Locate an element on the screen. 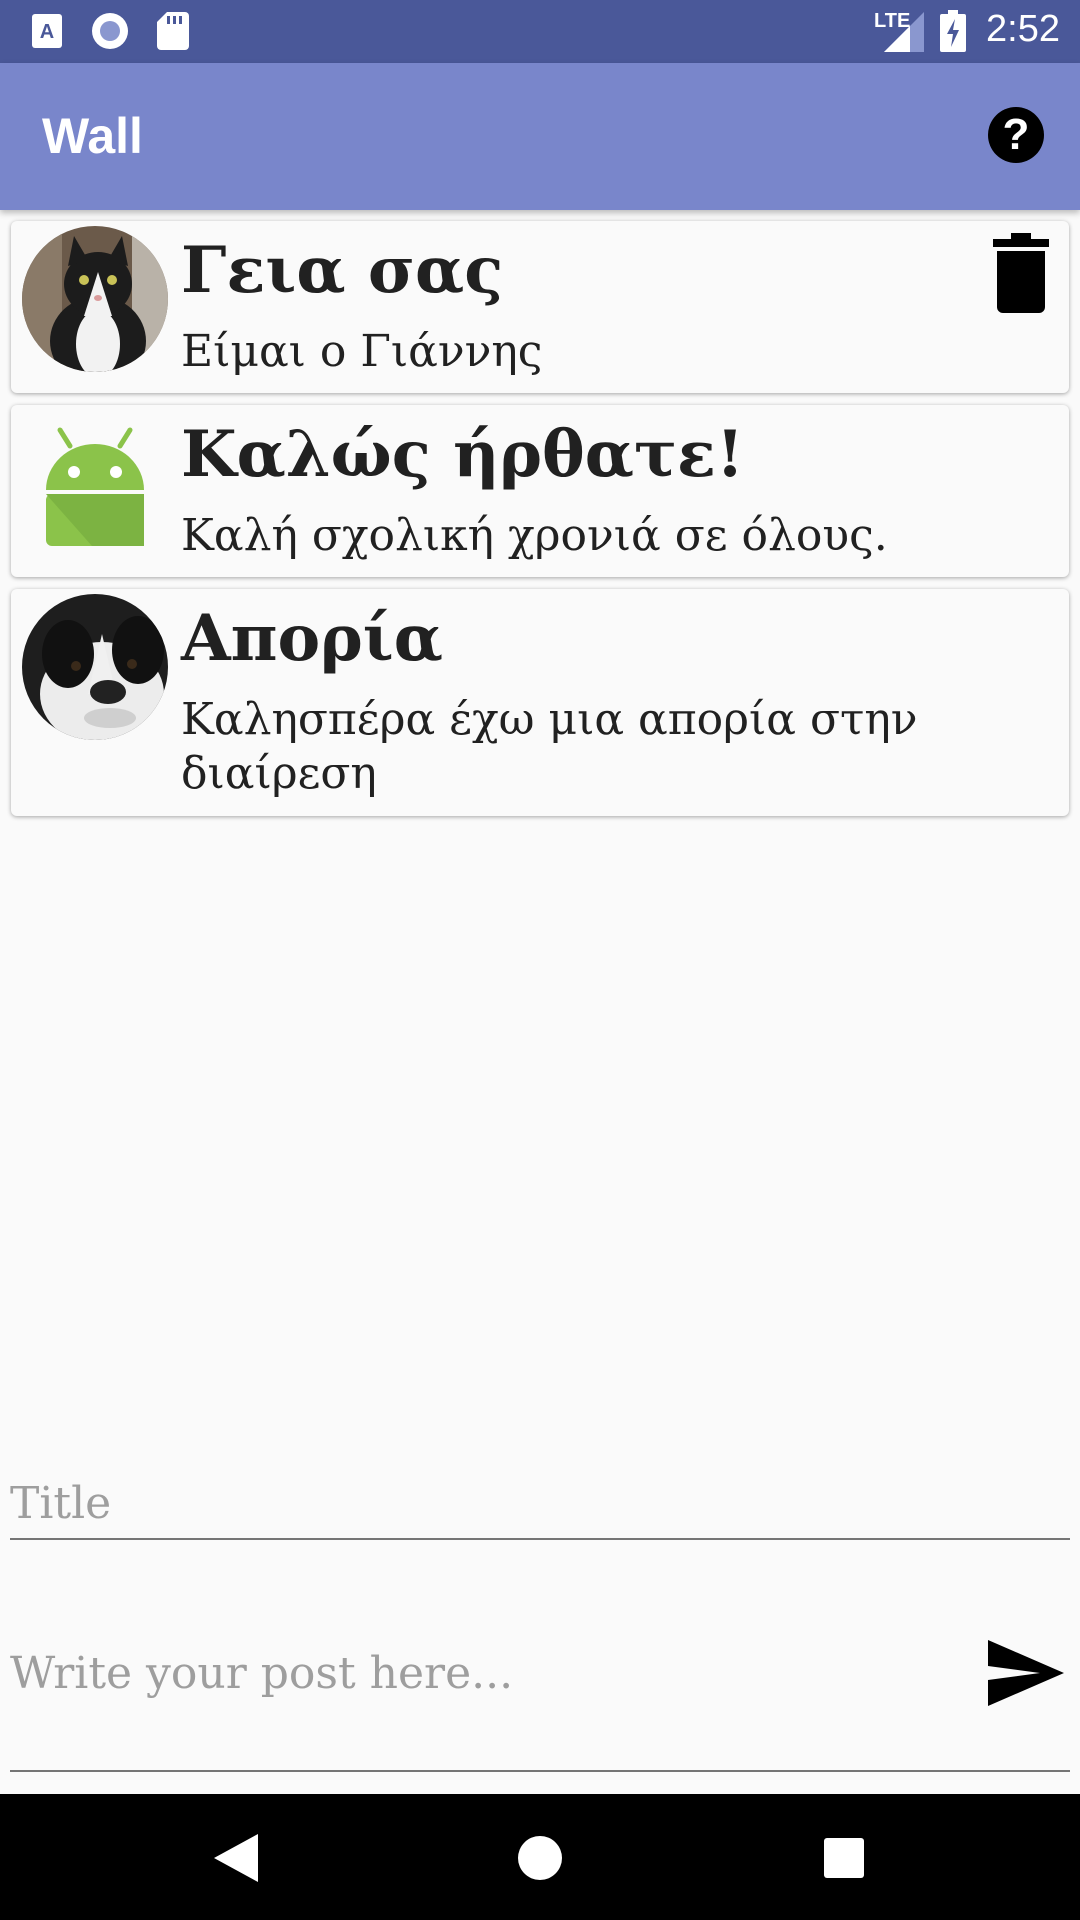  back-icon is located at coordinates (236, 1858).